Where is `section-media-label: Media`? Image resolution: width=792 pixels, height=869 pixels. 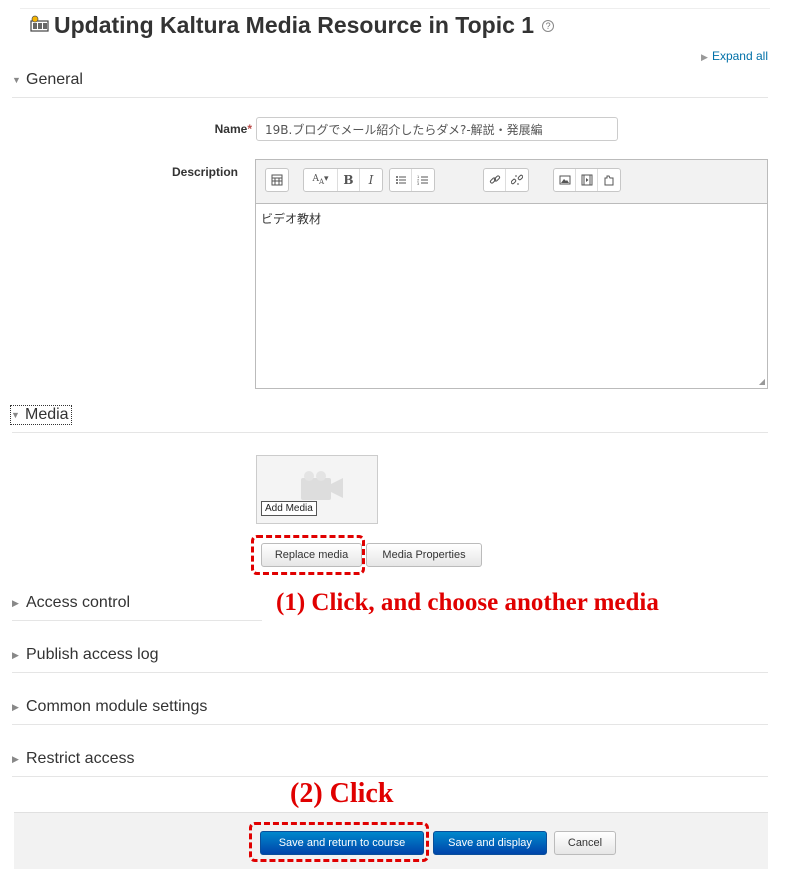
section-media-label: Media is located at coordinates (47, 414).